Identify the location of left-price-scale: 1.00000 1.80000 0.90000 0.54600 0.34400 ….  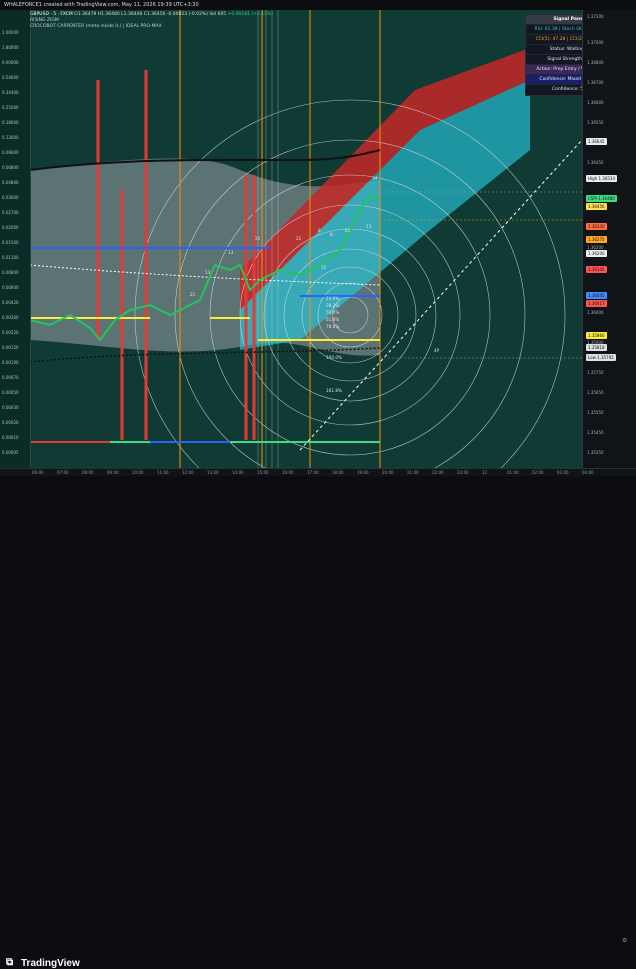
(15, 239).